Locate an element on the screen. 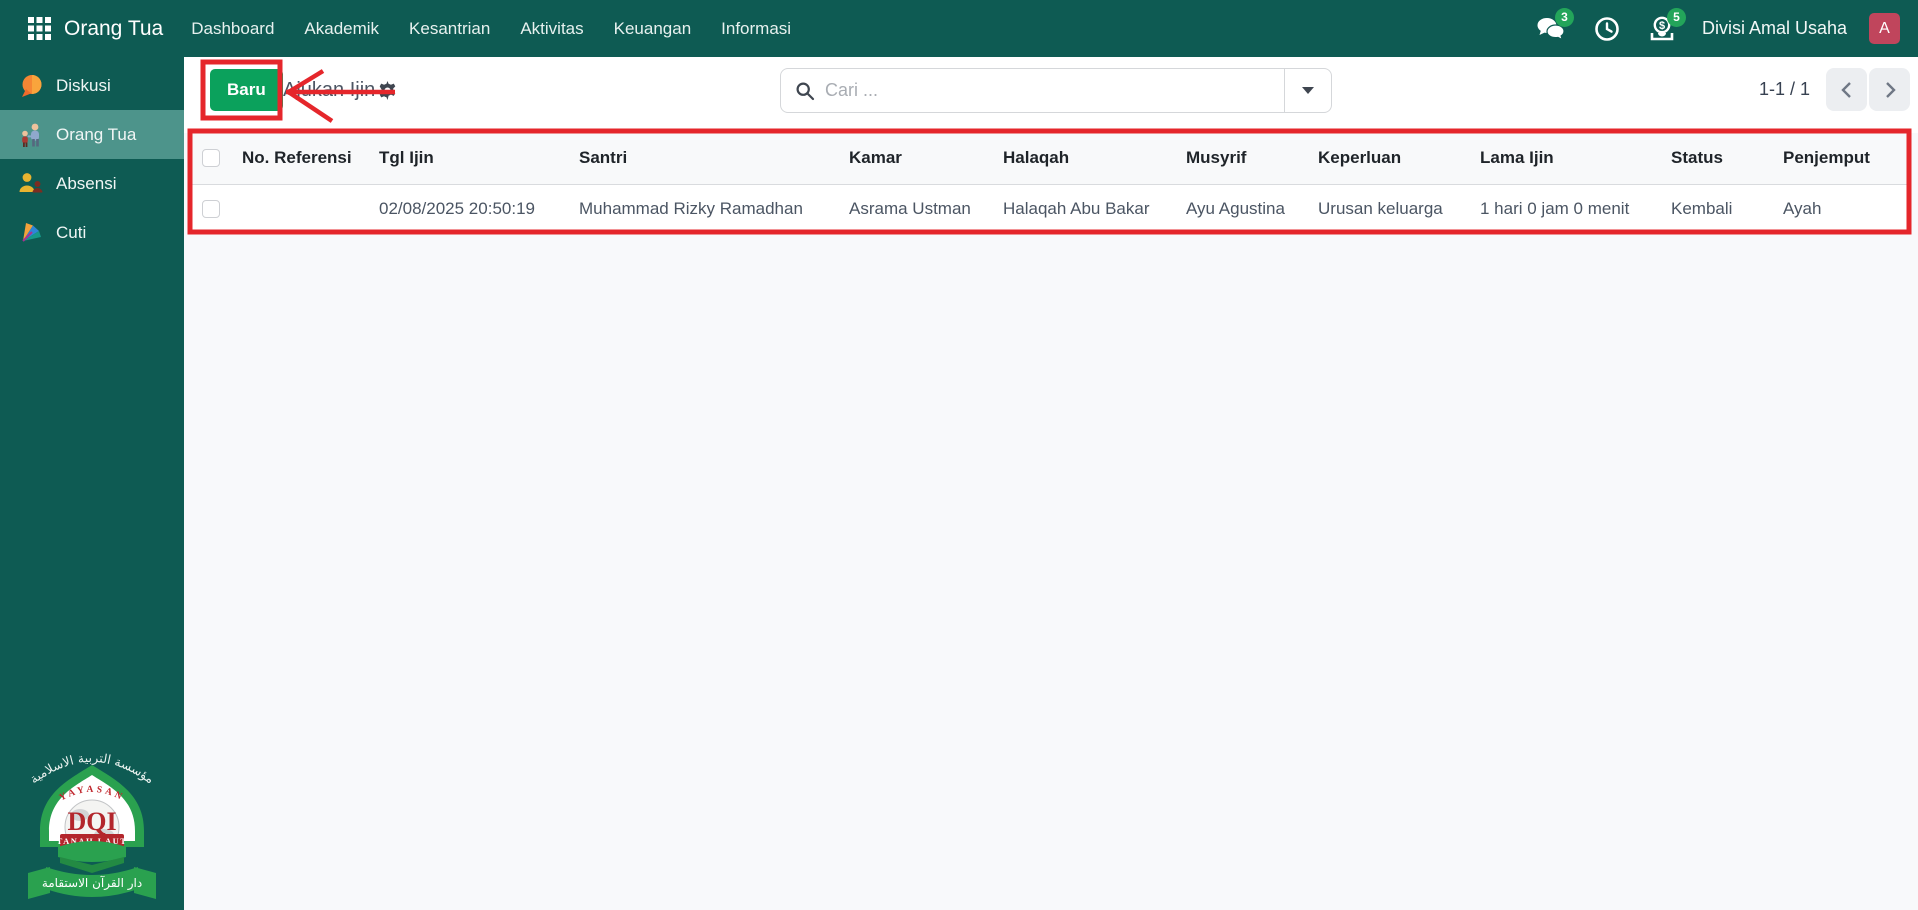 The image size is (1918, 910). menu-akademik: Akademik is located at coordinates (341, 29).